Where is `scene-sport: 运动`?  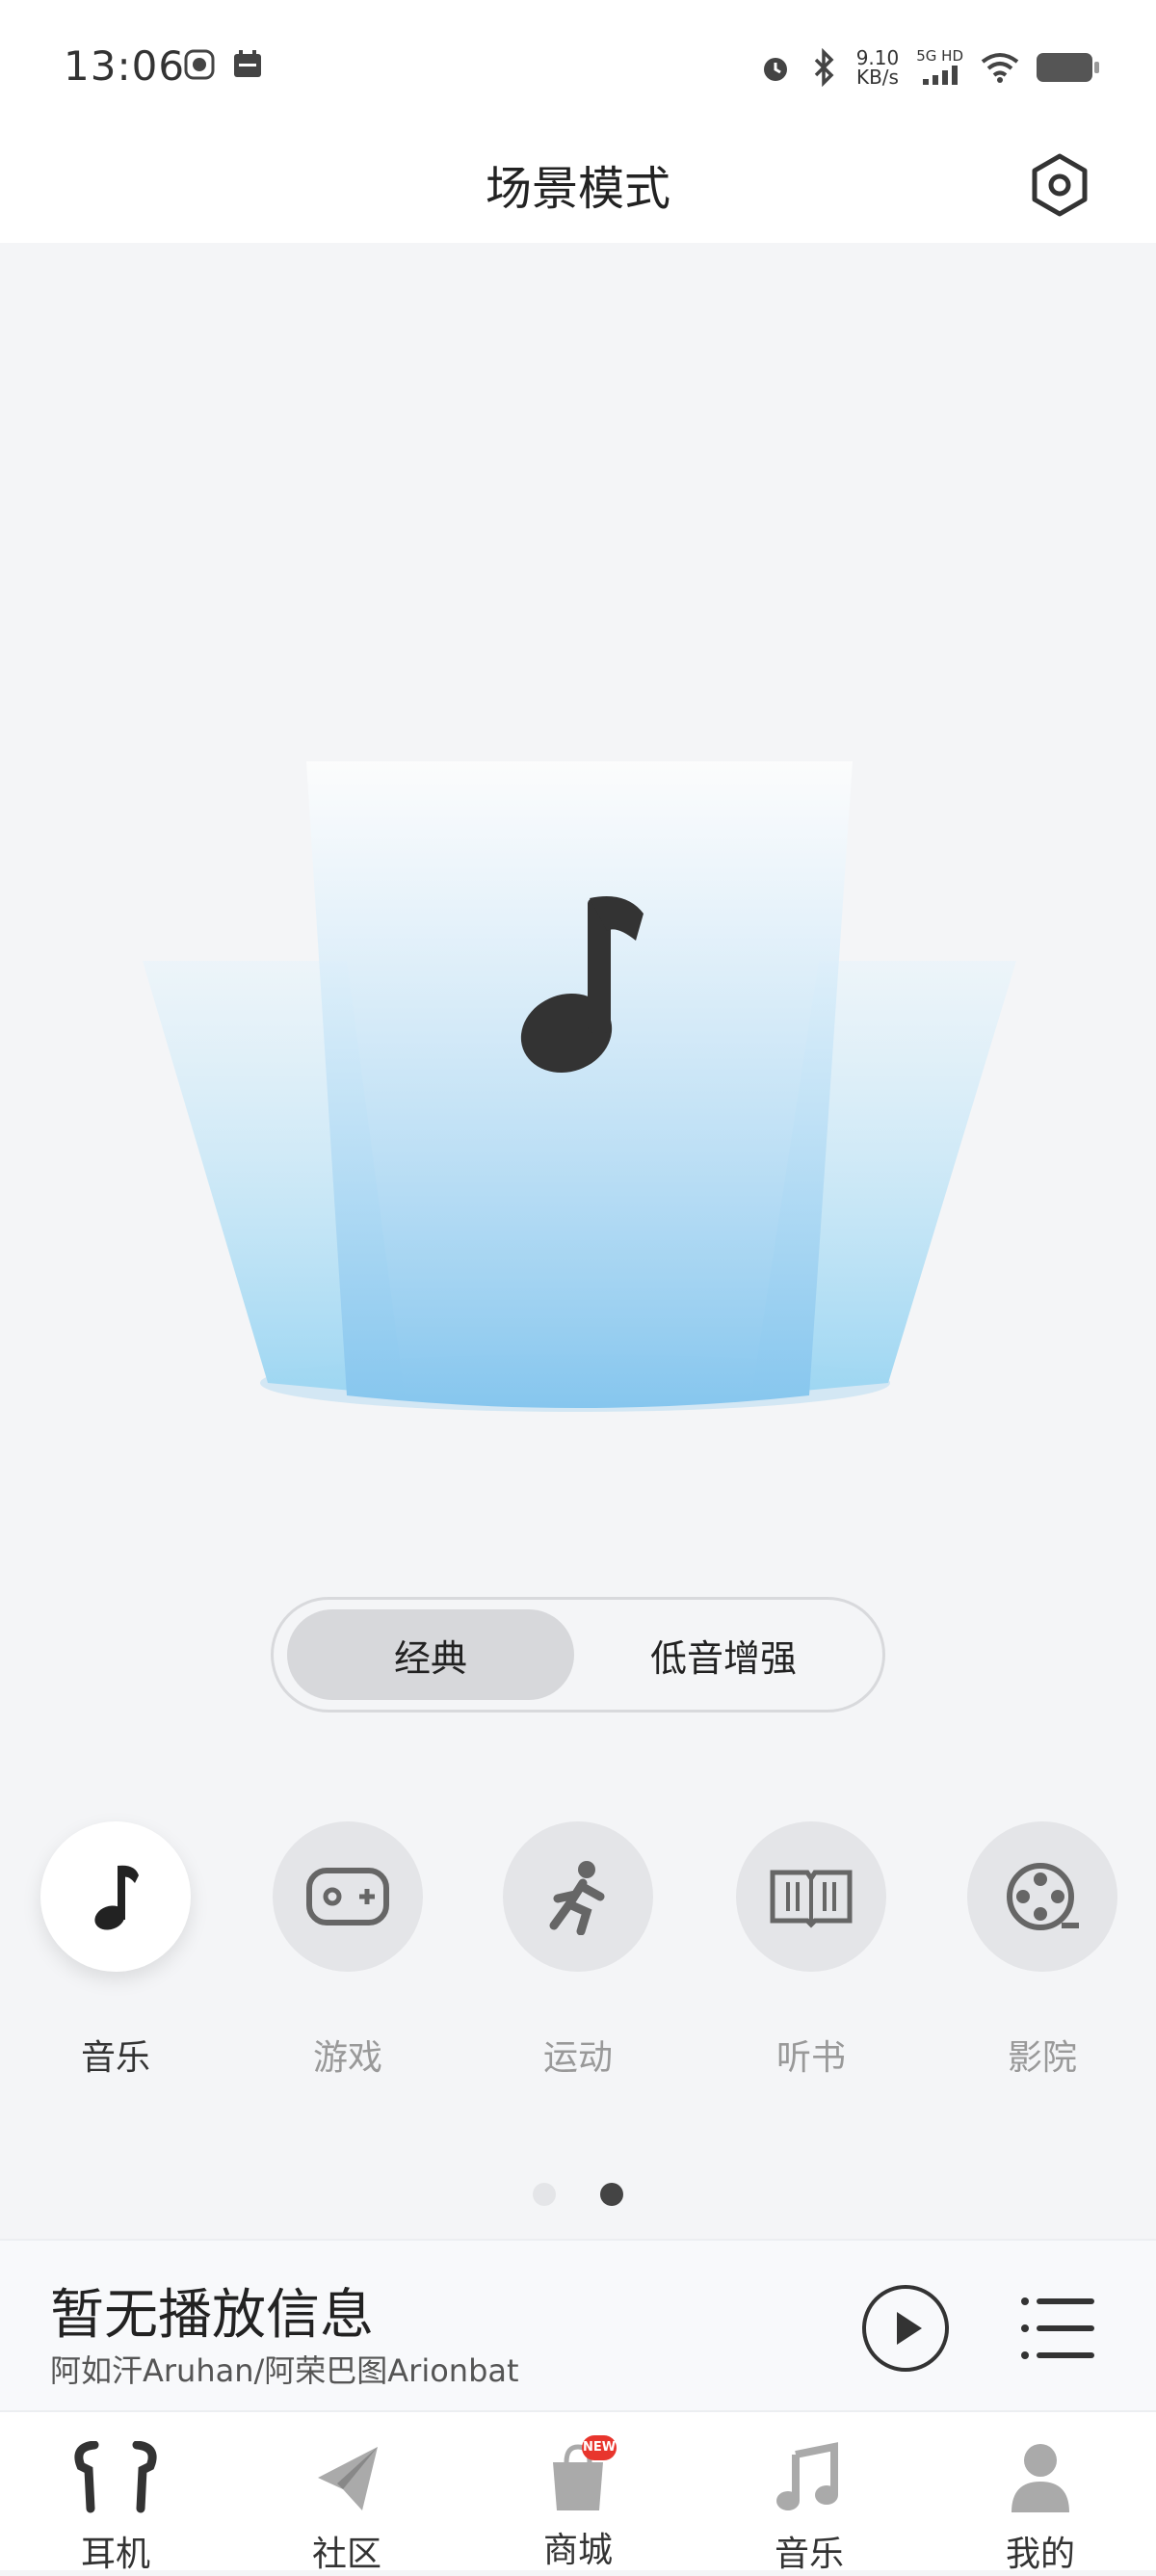
scene-sport: 运动 is located at coordinates (578, 1950).